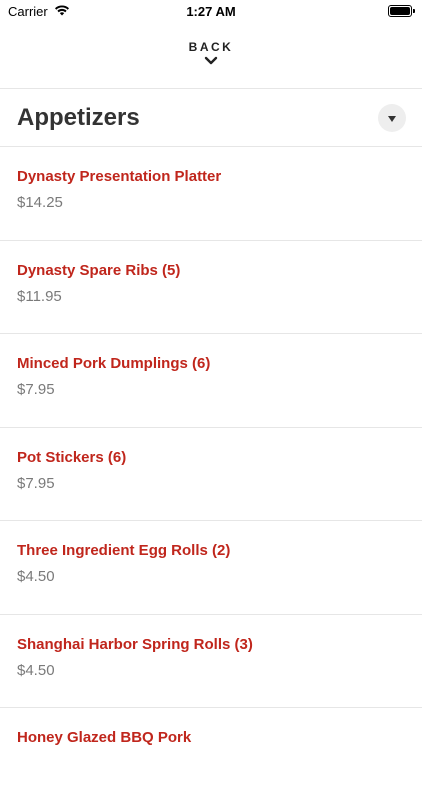  Describe the element at coordinates (78, 117) in the screenshot. I see `section-title: Appetizers` at that location.